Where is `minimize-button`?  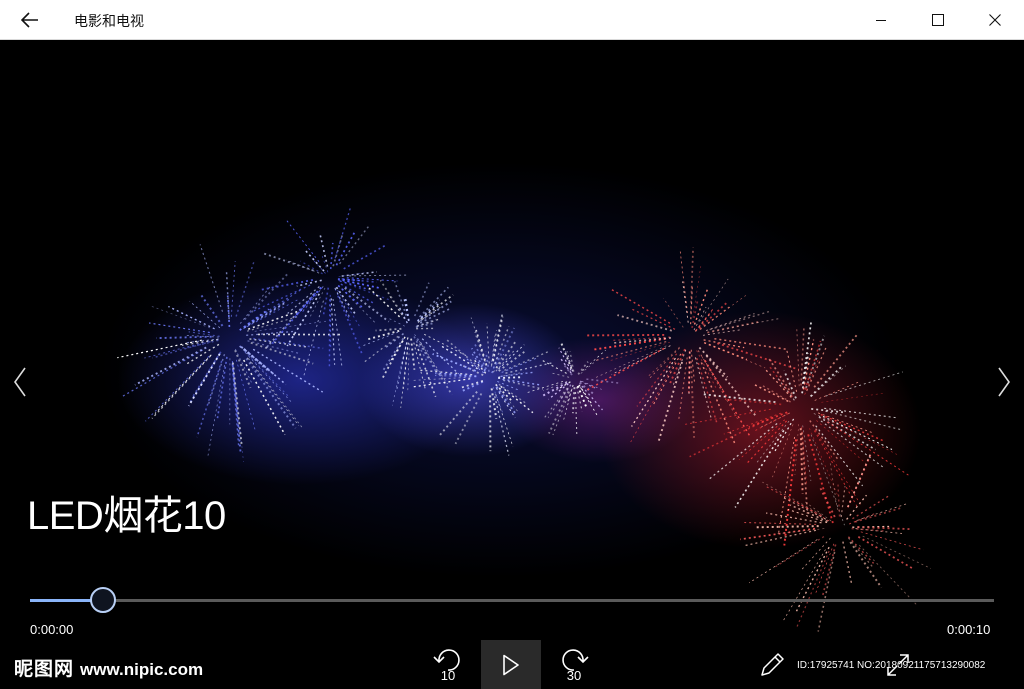 minimize-button is located at coordinates (880, 20).